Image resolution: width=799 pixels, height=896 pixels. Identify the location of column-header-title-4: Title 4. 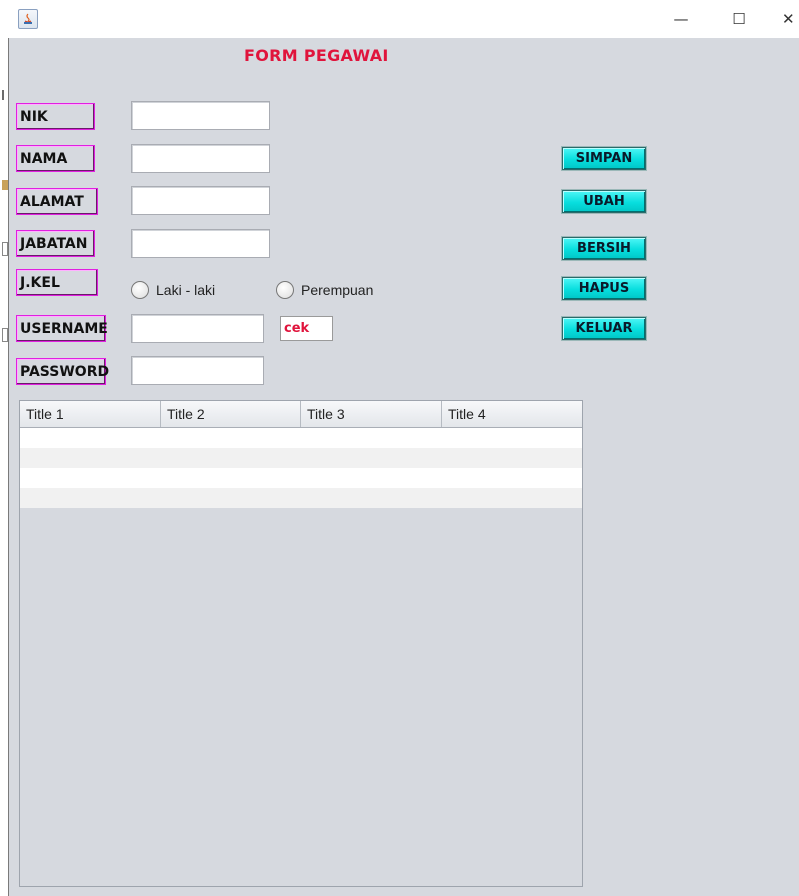
(512, 414).